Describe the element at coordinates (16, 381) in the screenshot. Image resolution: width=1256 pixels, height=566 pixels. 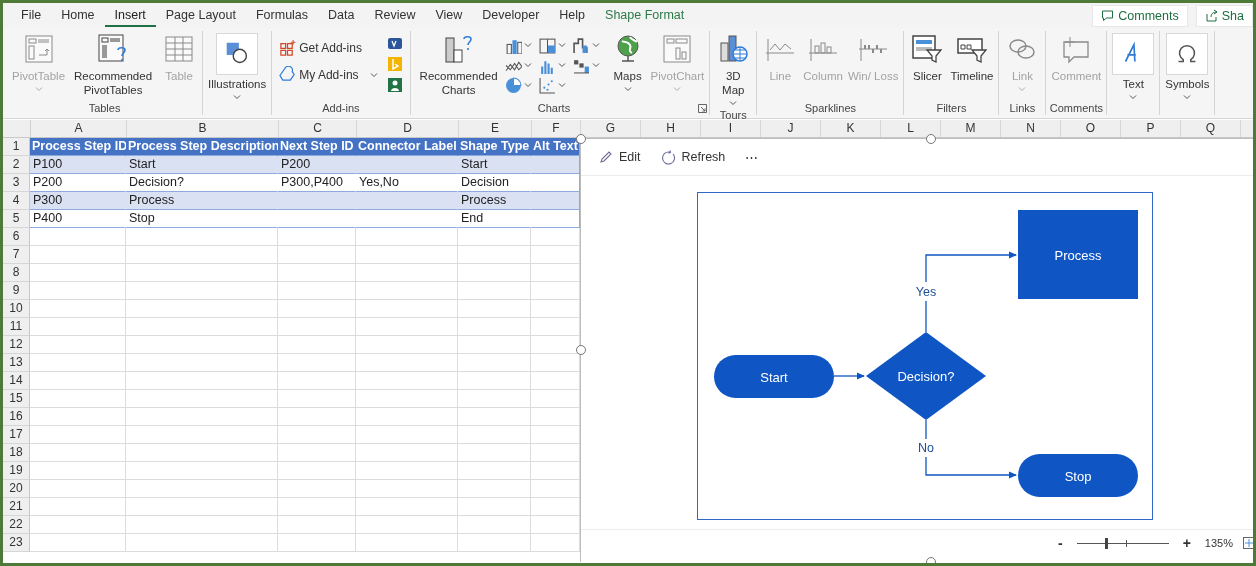
I see `row-number: 14` at that location.